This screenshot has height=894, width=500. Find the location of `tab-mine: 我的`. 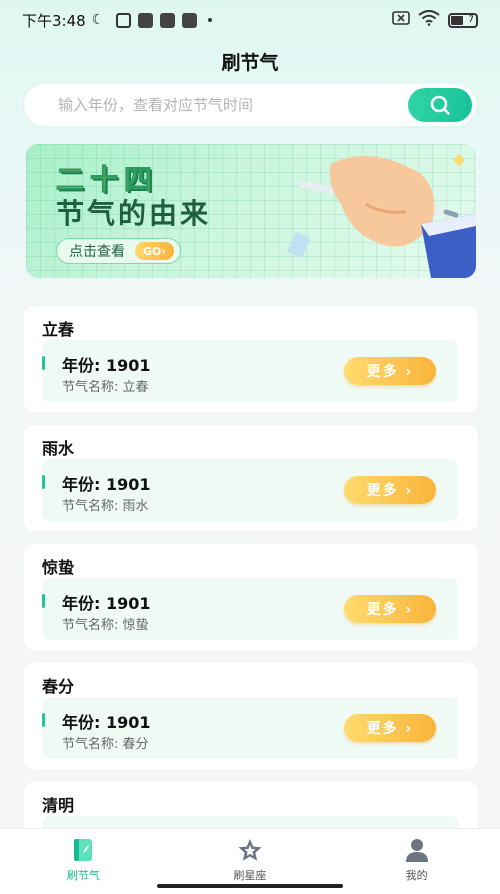

tab-mine: 我的 is located at coordinates (416, 861).